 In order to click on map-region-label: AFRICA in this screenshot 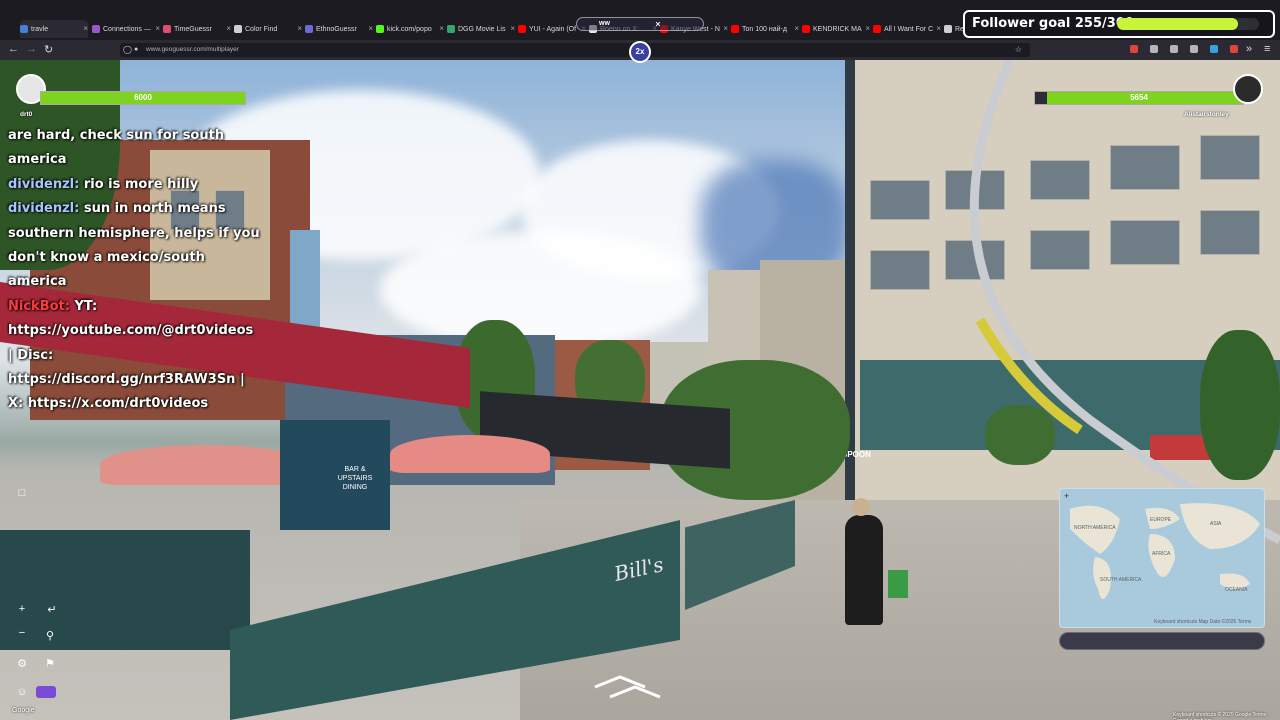, I will do `click(1161, 554)`.